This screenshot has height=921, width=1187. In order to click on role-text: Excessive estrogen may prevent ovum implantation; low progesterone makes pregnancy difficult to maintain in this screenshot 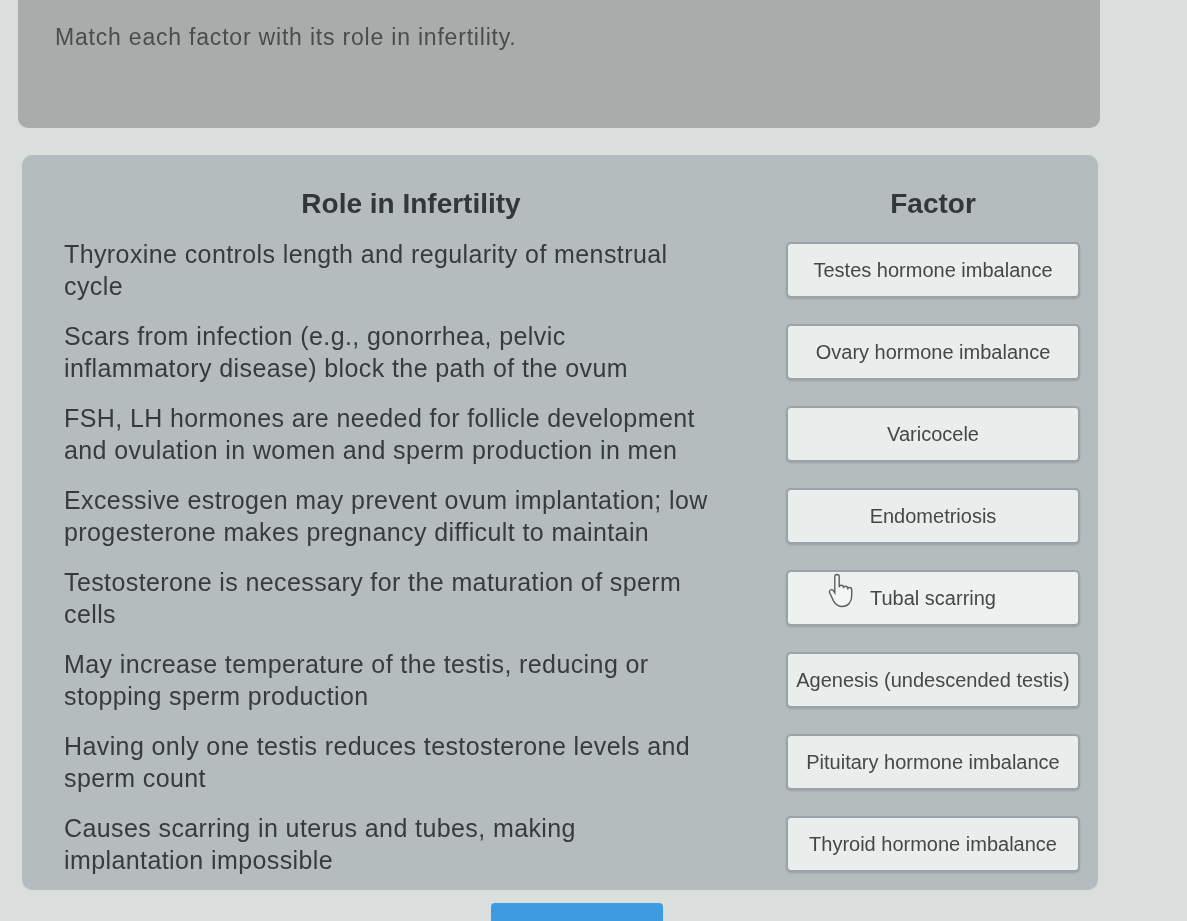, I will do `click(386, 516)`.